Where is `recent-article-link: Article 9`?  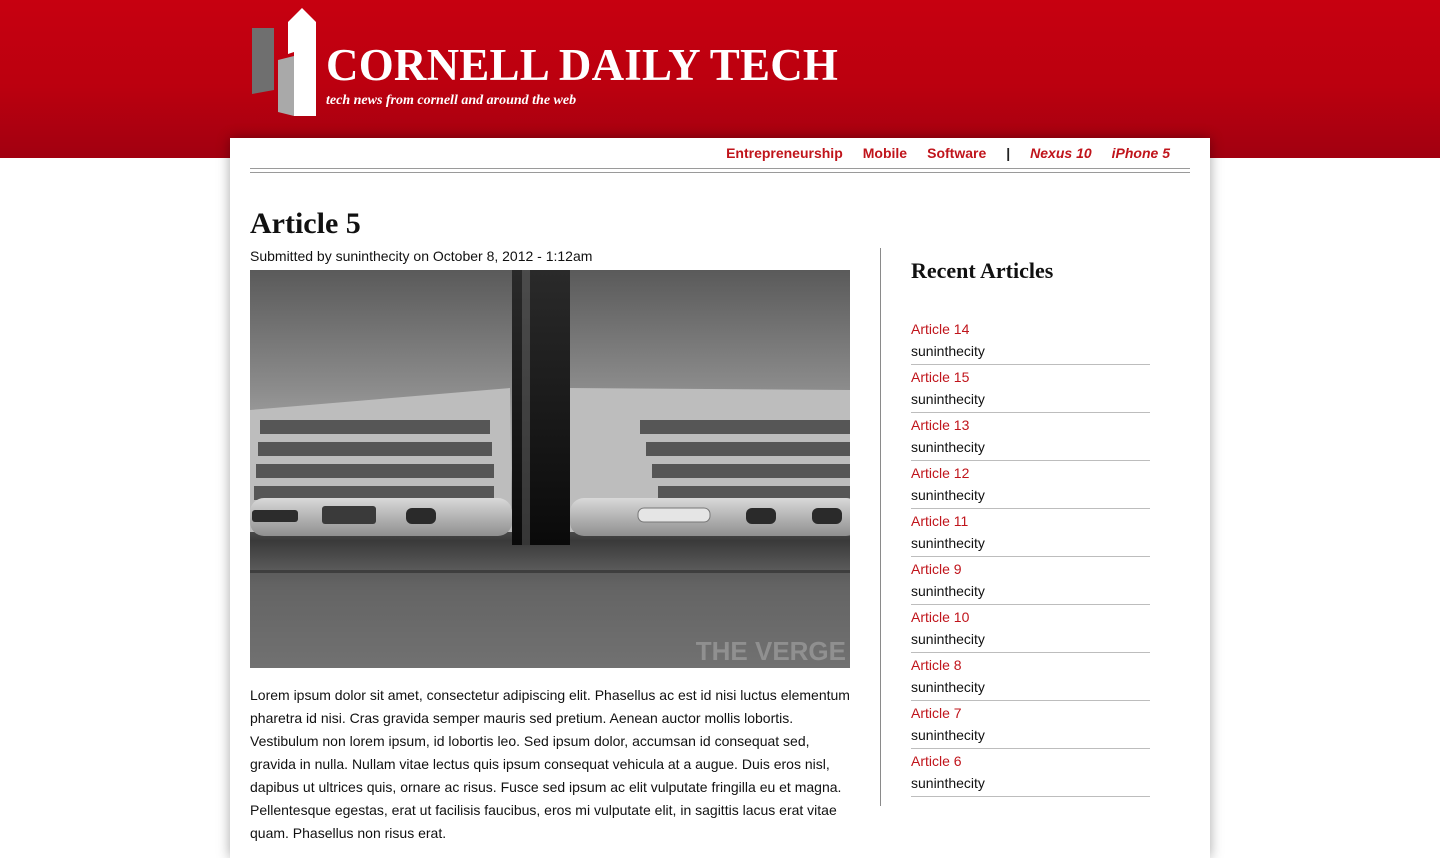 recent-article-link: Article 9 is located at coordinates (1030, 569).